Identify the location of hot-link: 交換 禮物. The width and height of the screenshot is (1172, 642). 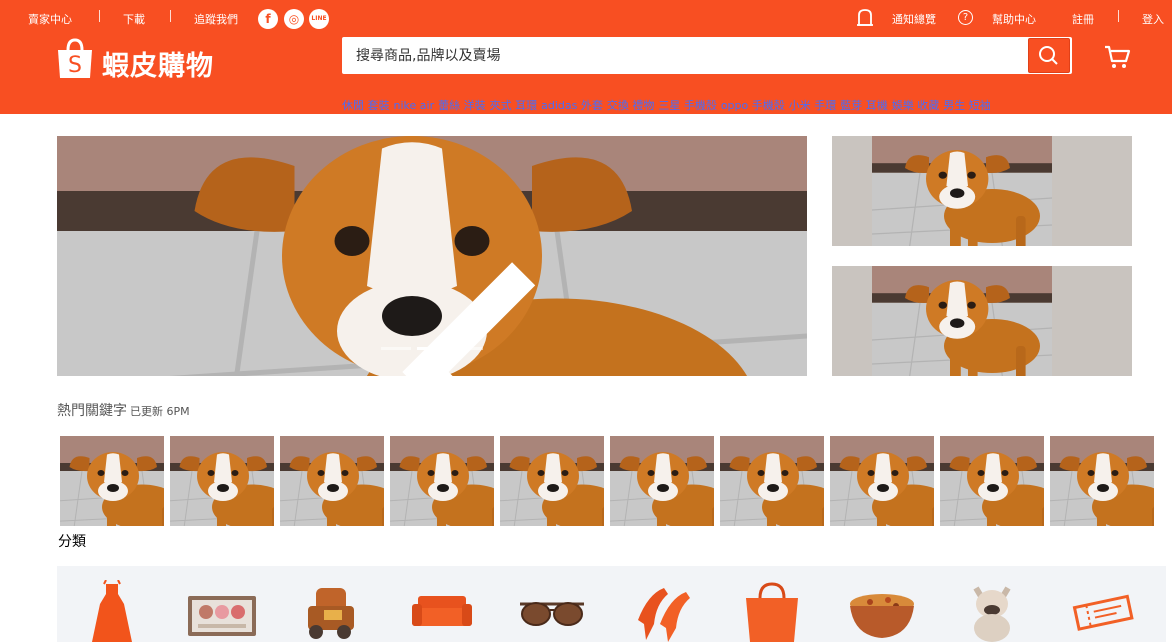
(631, 105).